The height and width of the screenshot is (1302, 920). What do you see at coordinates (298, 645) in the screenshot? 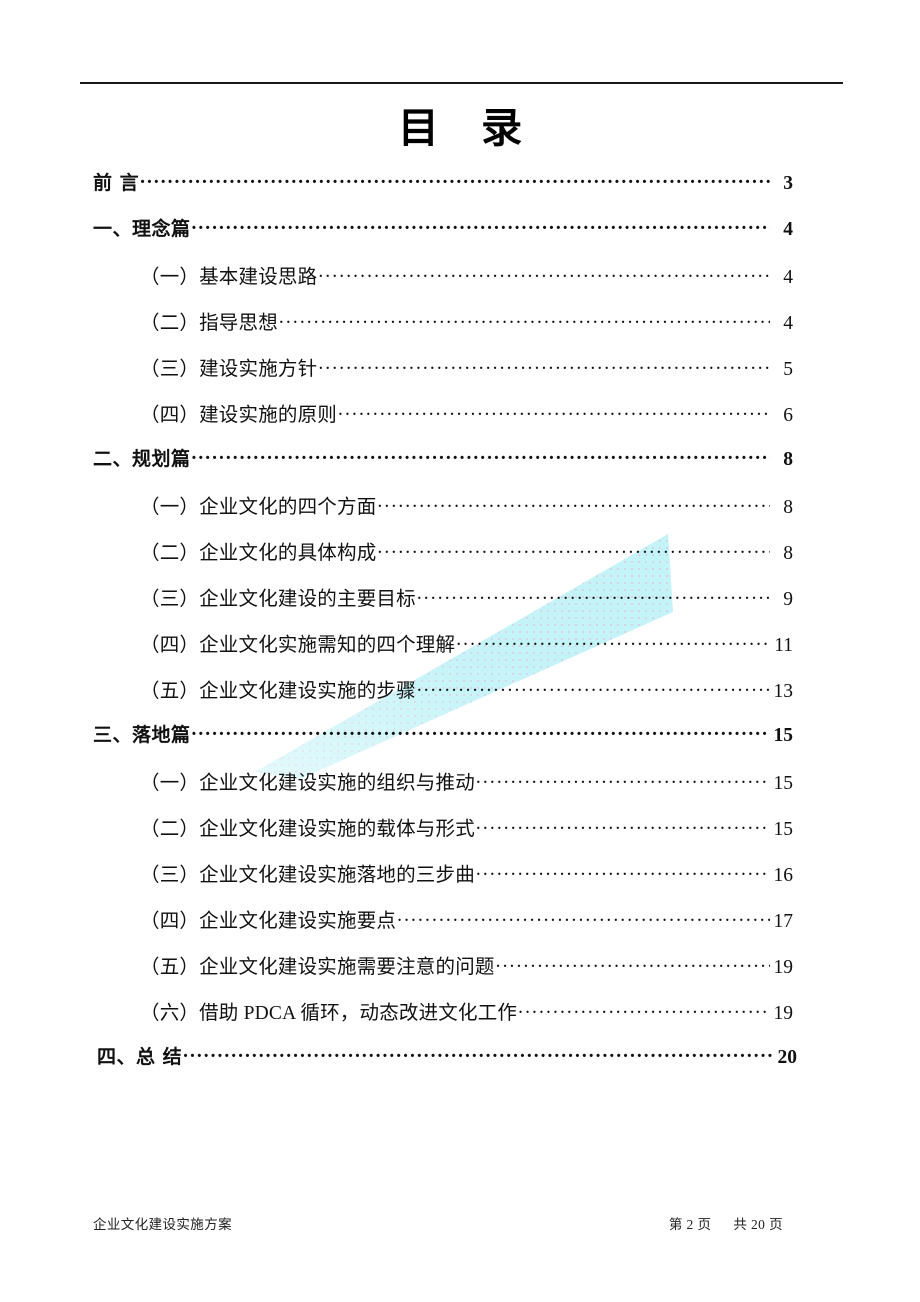
I see `toc-entry-label: （四）企业文化实施需知的四个理解` at bounding box center [298, 645].